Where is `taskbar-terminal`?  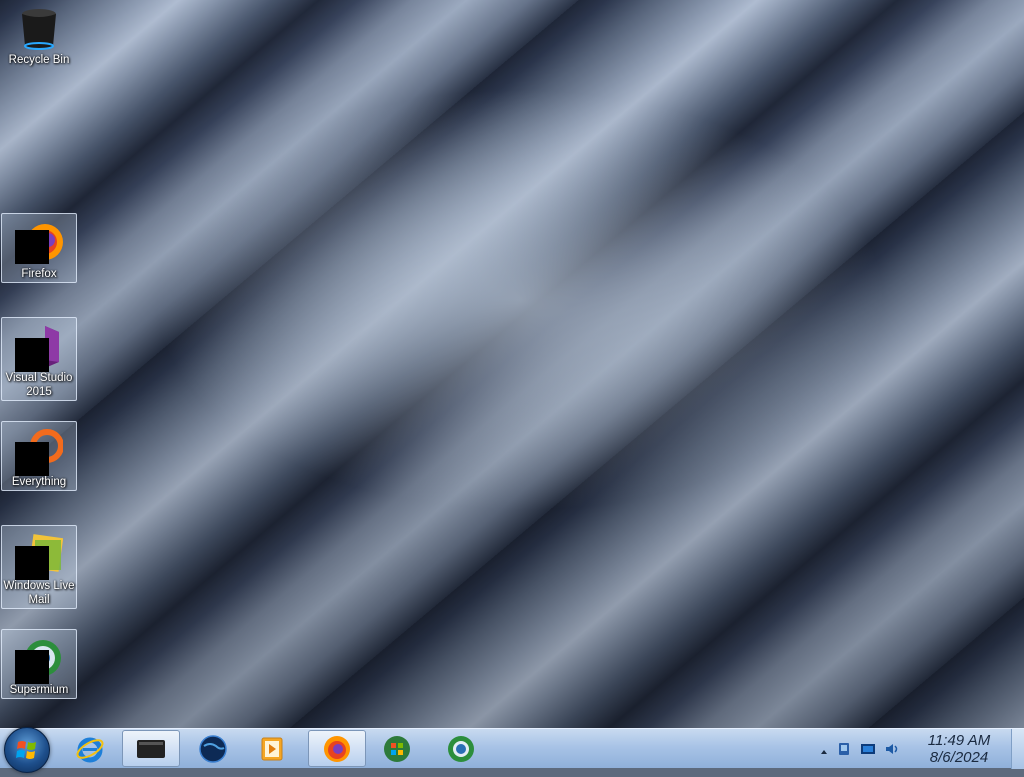
taskbar-terminal is located at coordinates (151, 748).